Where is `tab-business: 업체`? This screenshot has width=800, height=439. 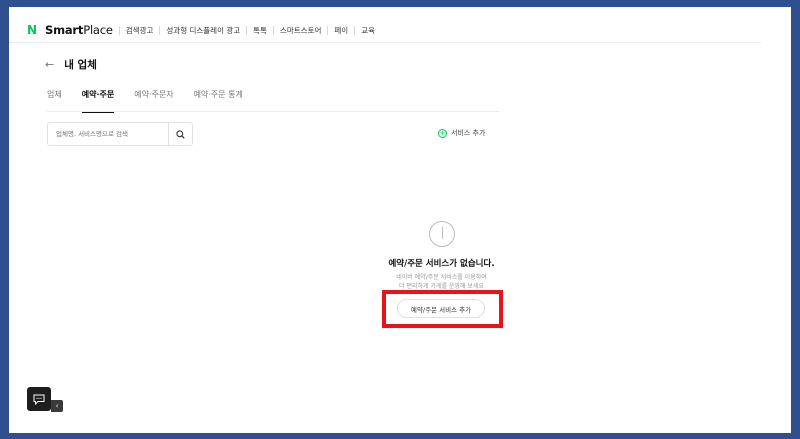
tab-business: 업체 is located at coordinates (54, 101).